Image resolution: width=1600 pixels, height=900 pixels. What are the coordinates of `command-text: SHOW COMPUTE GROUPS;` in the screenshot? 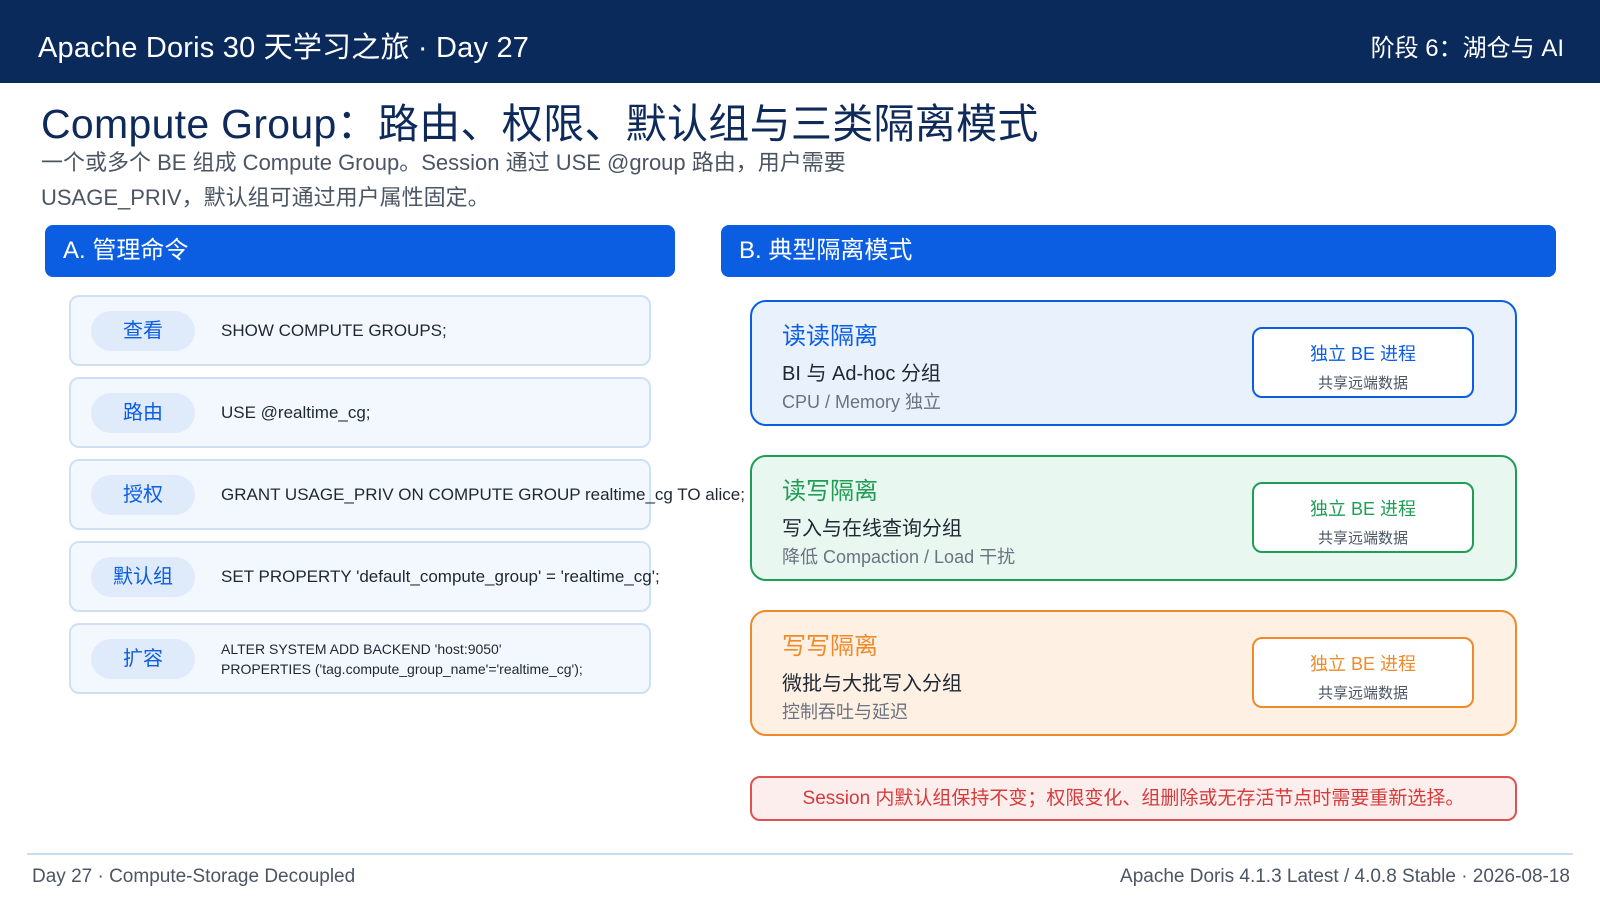 It's located at (334, 330).